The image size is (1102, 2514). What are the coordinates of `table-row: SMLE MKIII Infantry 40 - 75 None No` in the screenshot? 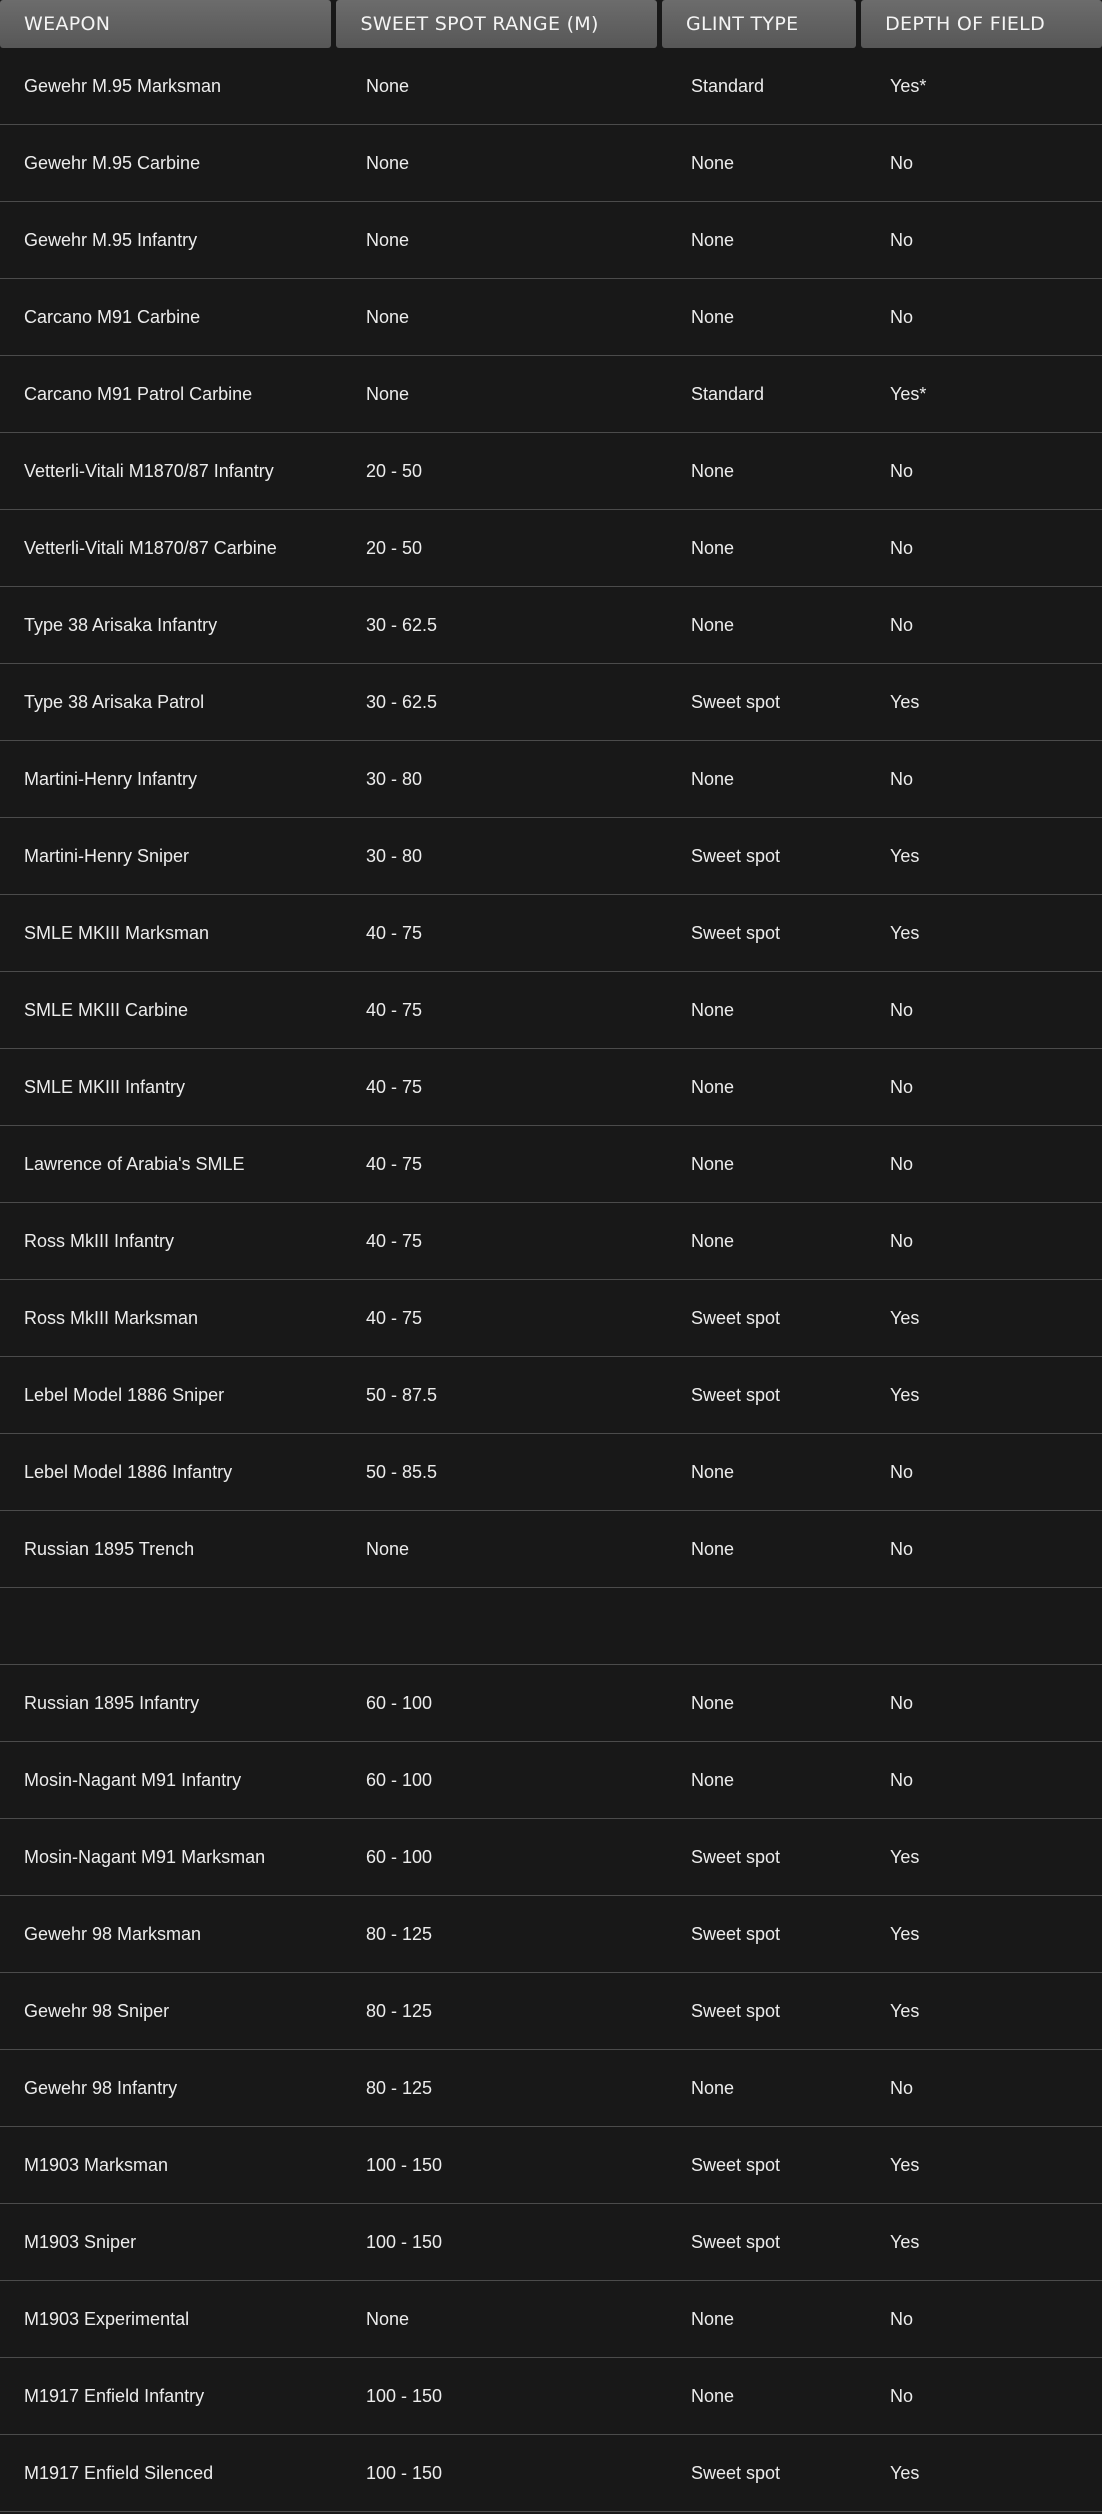 It's located at (551, 1087).